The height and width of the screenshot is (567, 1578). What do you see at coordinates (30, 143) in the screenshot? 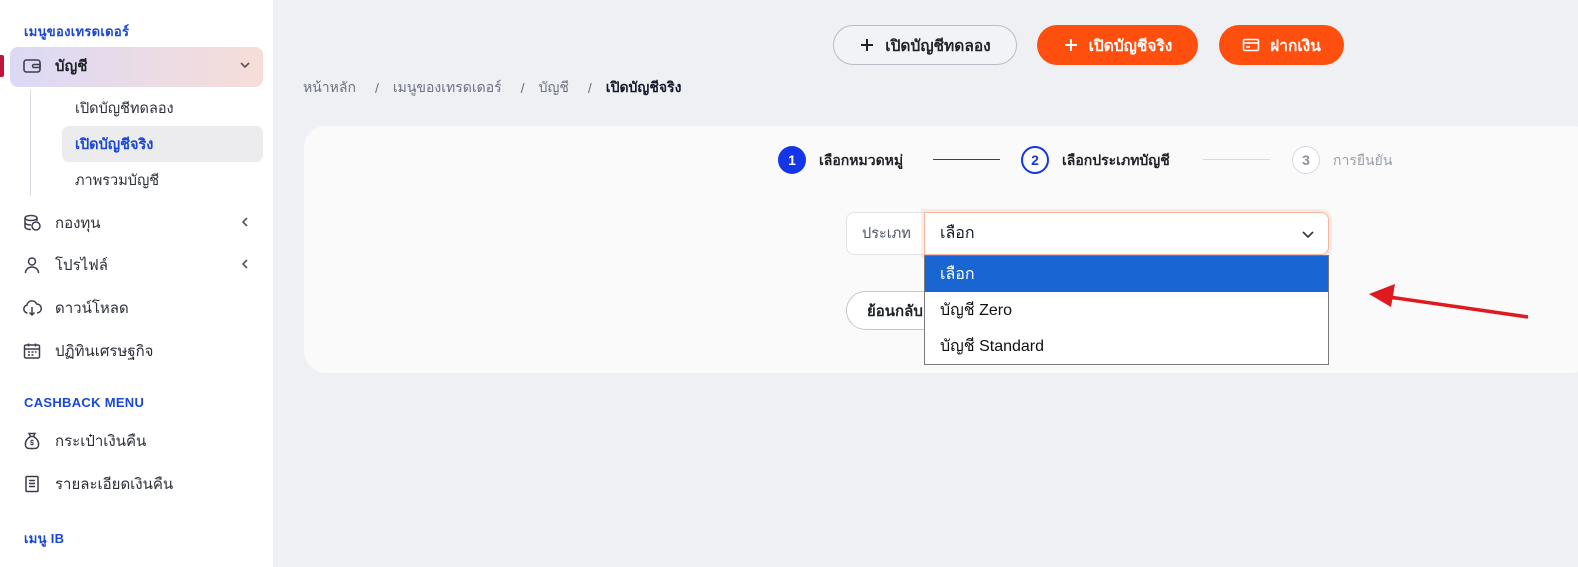
I see `submenu-guide-line` at bounding box center [30, 143].